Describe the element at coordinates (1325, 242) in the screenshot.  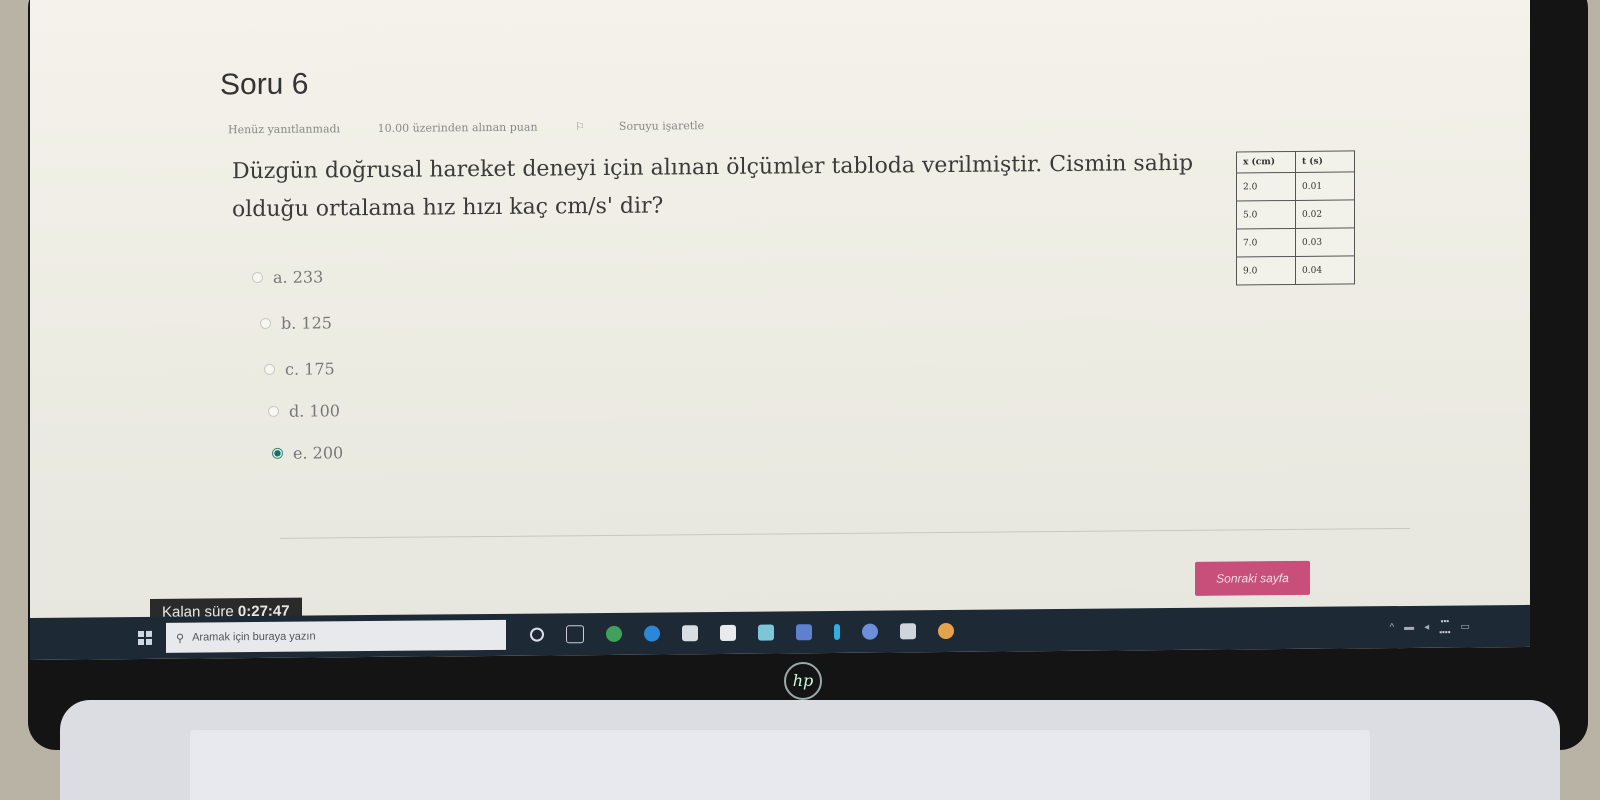
I see `table-cell: 0.03` at that location.